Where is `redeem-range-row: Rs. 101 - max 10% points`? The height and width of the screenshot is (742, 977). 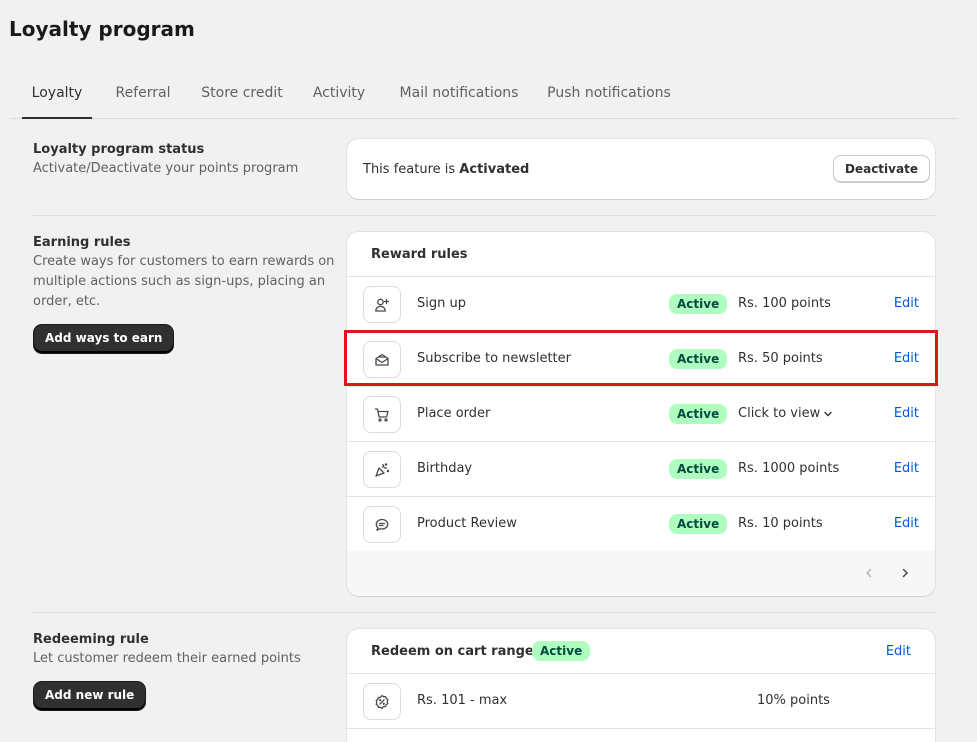
redeem-range-row: Rs. 101 - max 10% points is located at coordinates (641, 701).